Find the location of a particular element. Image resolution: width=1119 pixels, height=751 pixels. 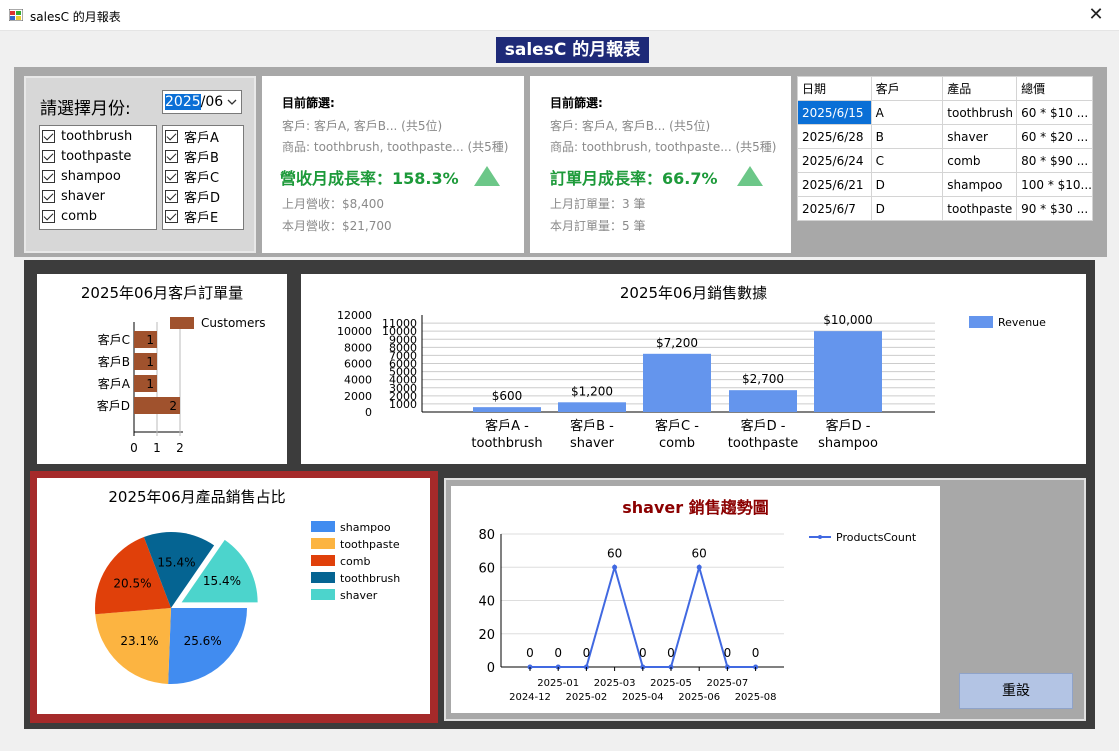

table-header-cell: 產品 is located at coordinates (980, 88).